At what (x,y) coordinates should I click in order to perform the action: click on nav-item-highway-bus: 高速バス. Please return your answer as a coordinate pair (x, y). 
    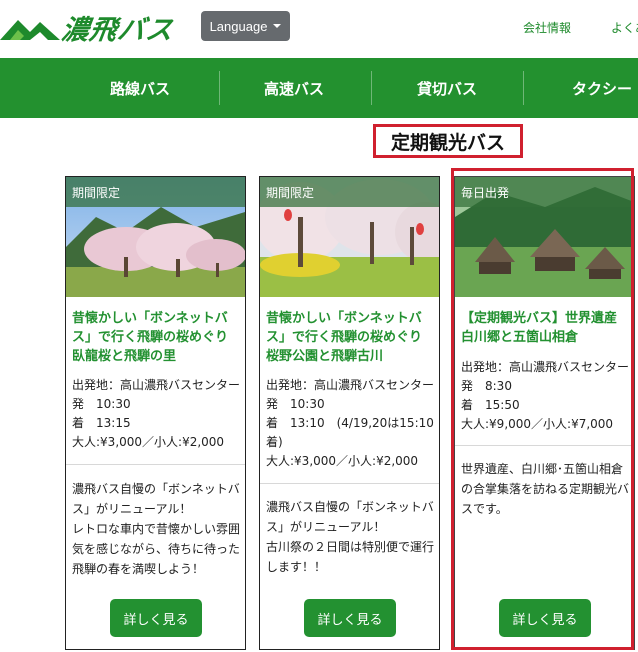
    Looking at the image, I should click on (294, 88).